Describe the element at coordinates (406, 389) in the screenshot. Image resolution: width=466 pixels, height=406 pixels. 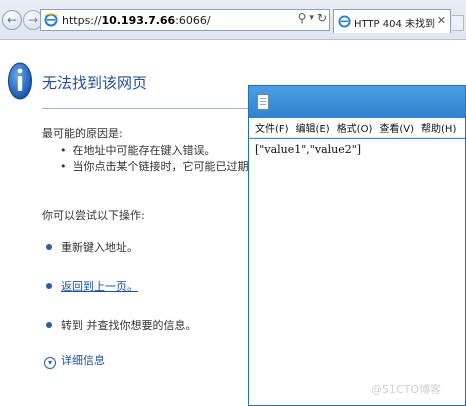
I see `watermark: @51CTO博客` at that location.